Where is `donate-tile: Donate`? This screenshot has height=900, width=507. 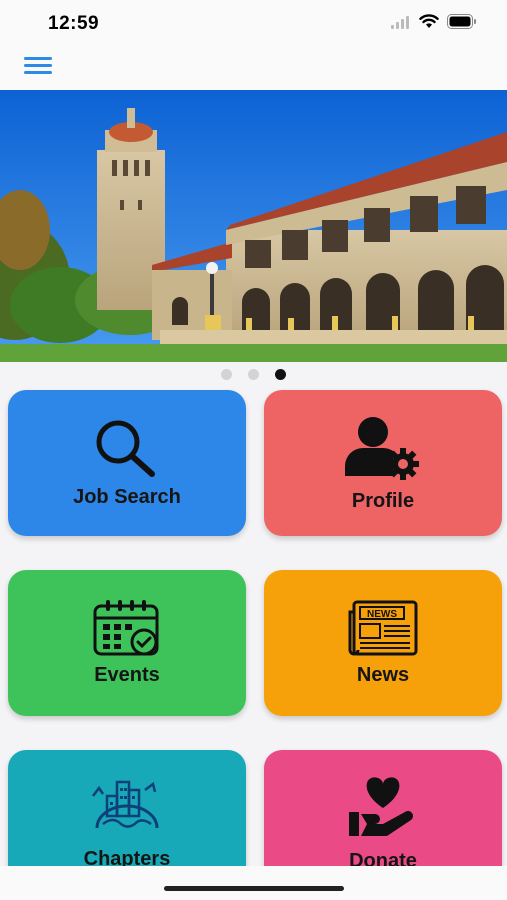
donate-tile: Donate is located at coordinates (383, 808).